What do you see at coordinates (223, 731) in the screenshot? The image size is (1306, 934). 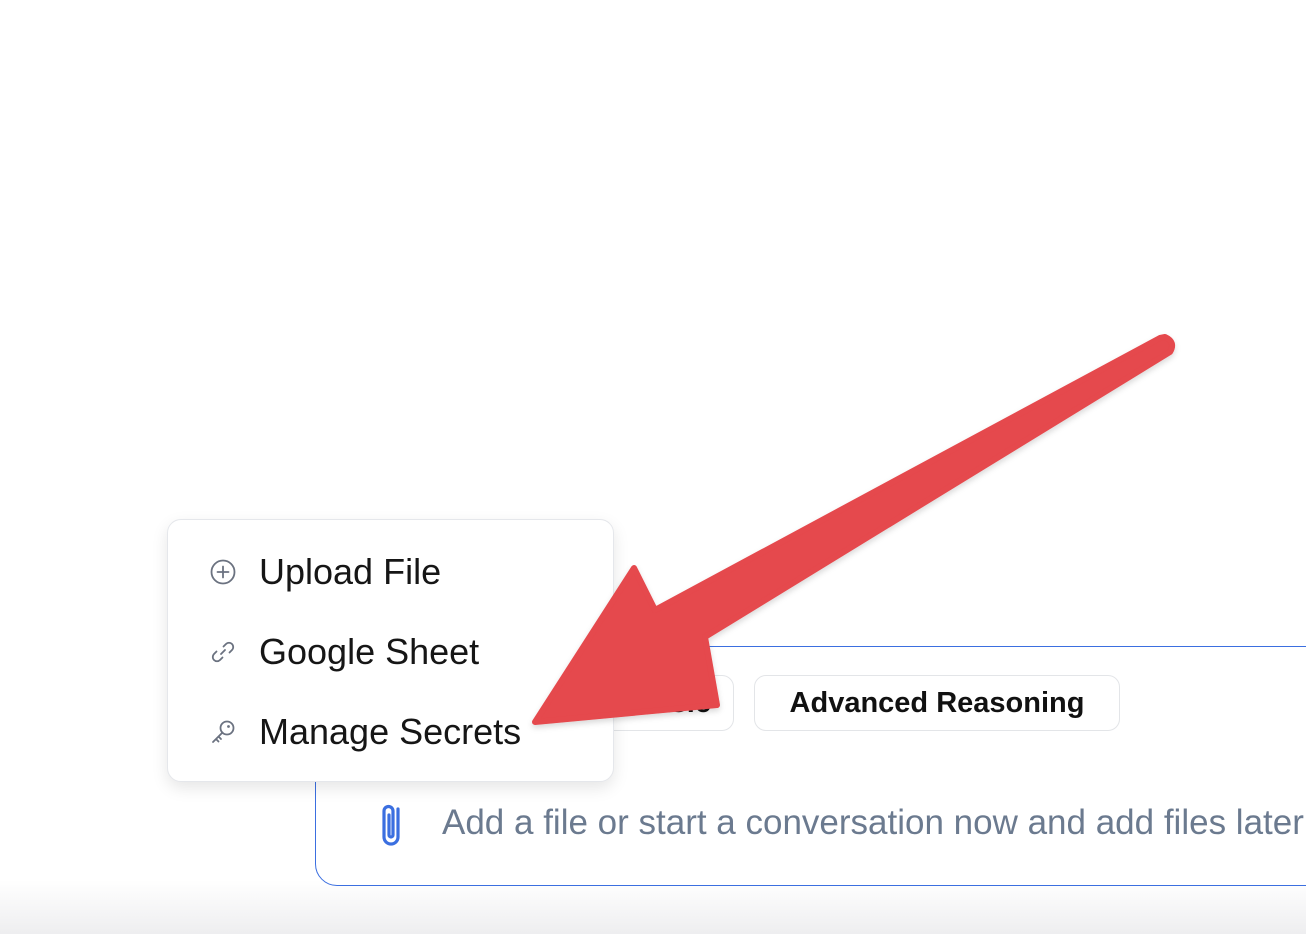 I see `key-icon` at bounding box center [223, 731].